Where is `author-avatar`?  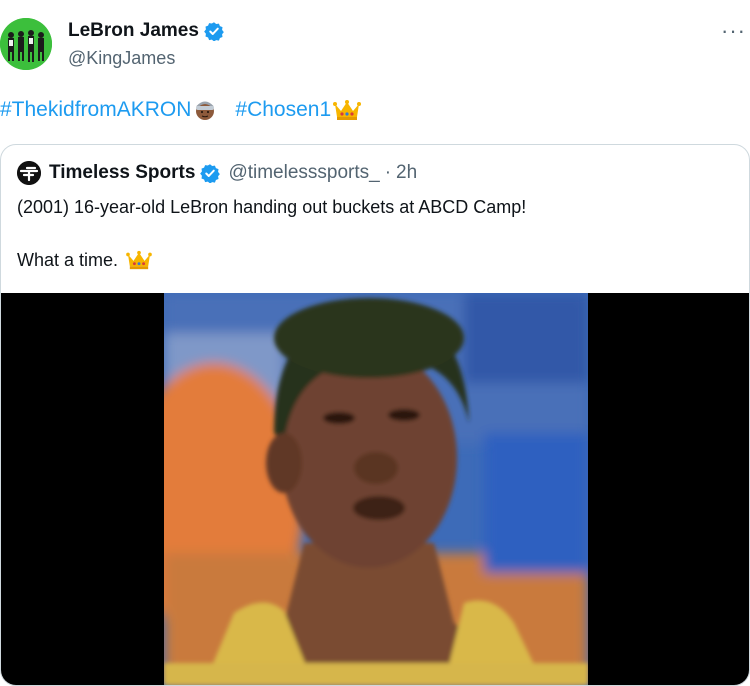 author-avatar is located at coordinates (26, 44).